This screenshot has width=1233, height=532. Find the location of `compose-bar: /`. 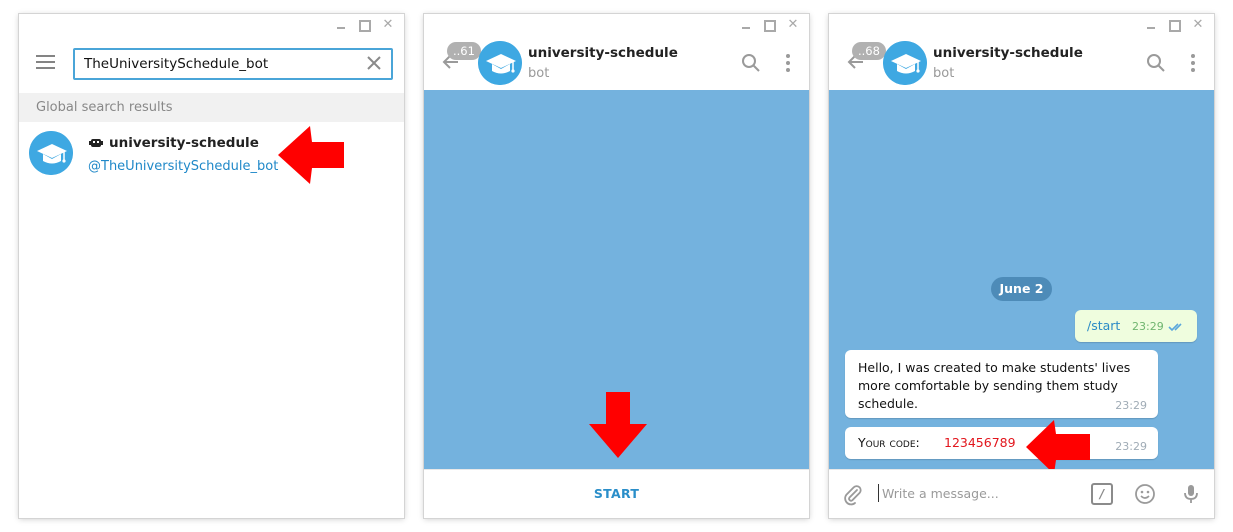

compose-bar: / is located at coordinates (1021, 493).